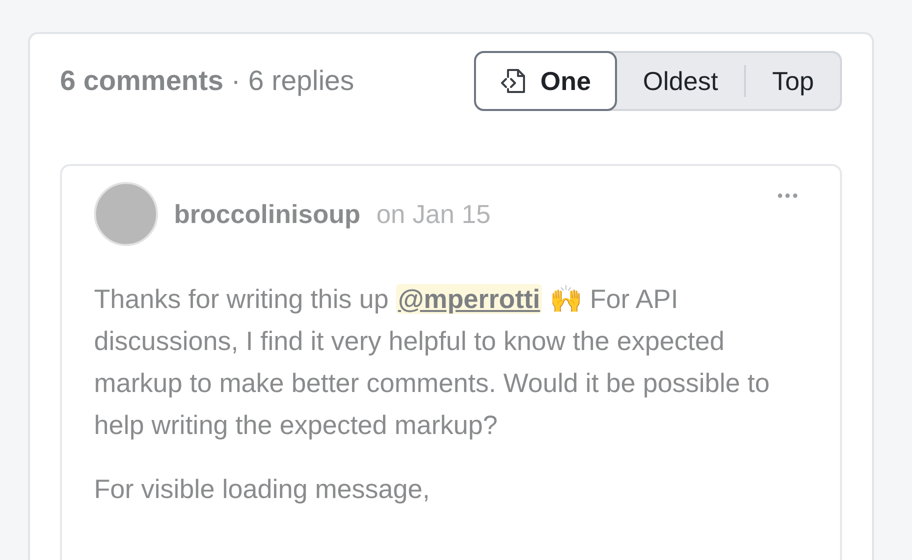 Image resolution: width=912 pixels, height=560 pixels. Describe the element at coordinates (469, 299) in the screenshot. I see `mention-link: @mperrotti` at that location.